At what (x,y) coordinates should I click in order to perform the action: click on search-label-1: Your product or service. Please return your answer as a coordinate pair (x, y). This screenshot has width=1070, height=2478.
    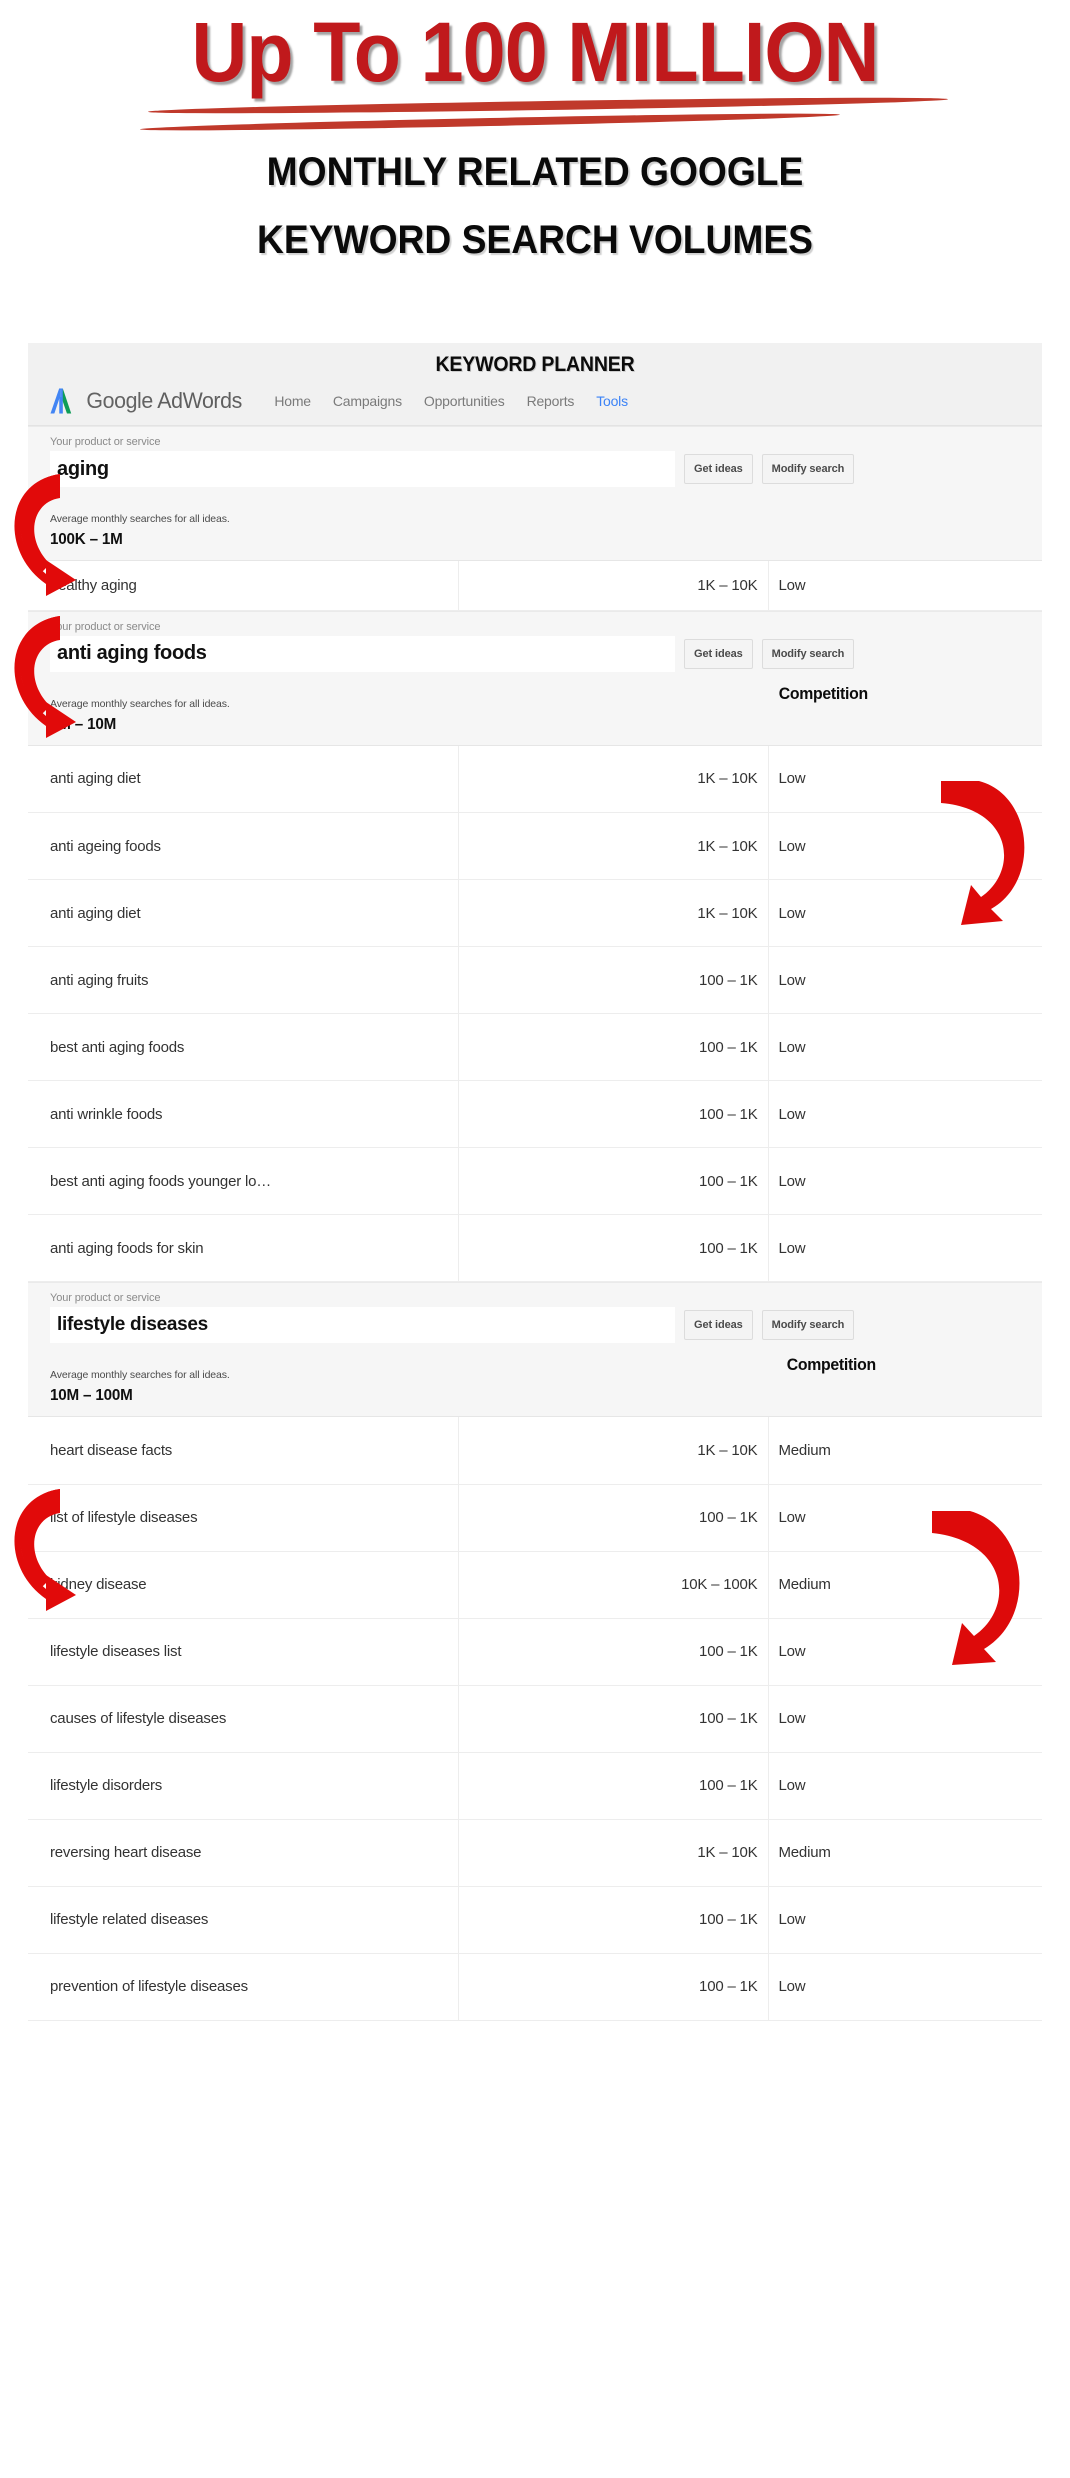
    Looking at the image, I should click on (105, 442).